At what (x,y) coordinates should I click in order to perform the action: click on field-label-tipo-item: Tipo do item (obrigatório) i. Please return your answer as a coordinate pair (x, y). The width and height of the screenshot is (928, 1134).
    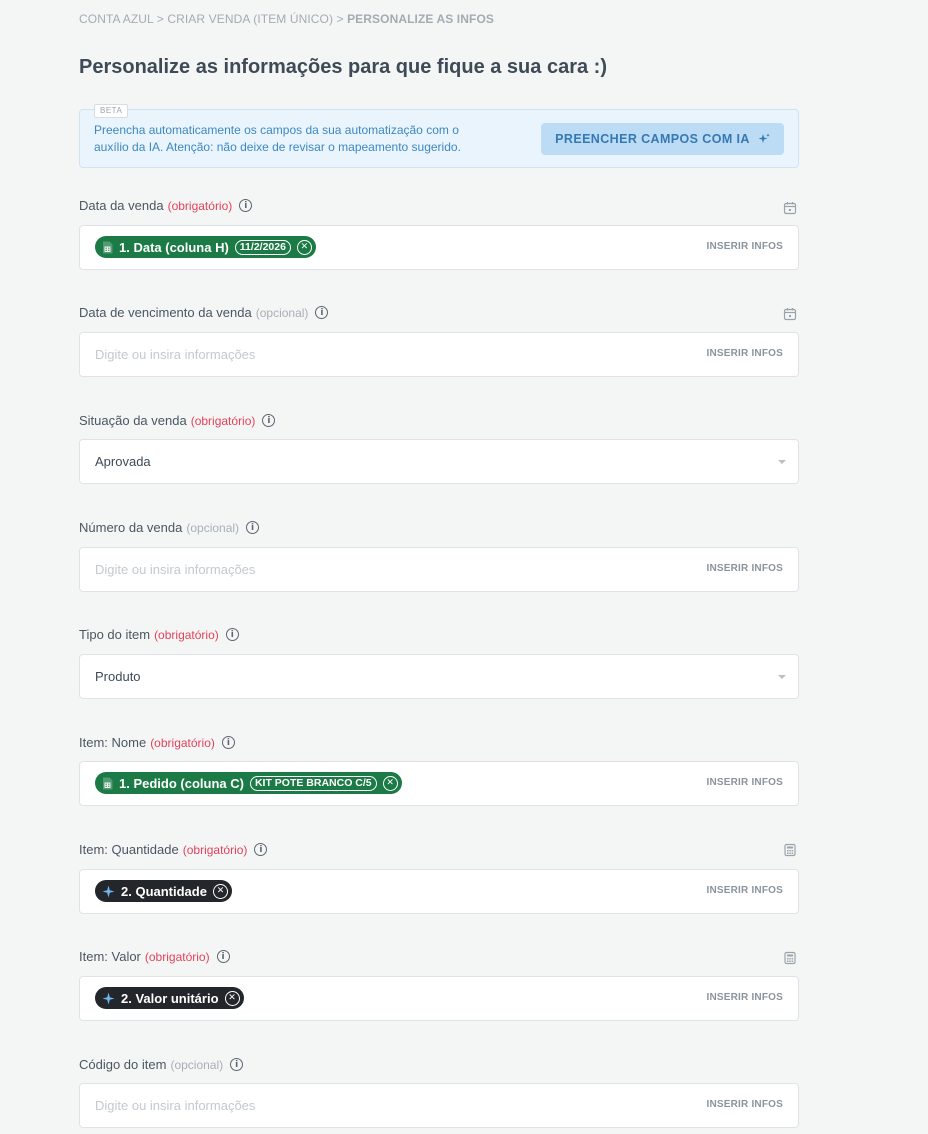
    Looking at the image, I should click on (159, 634).